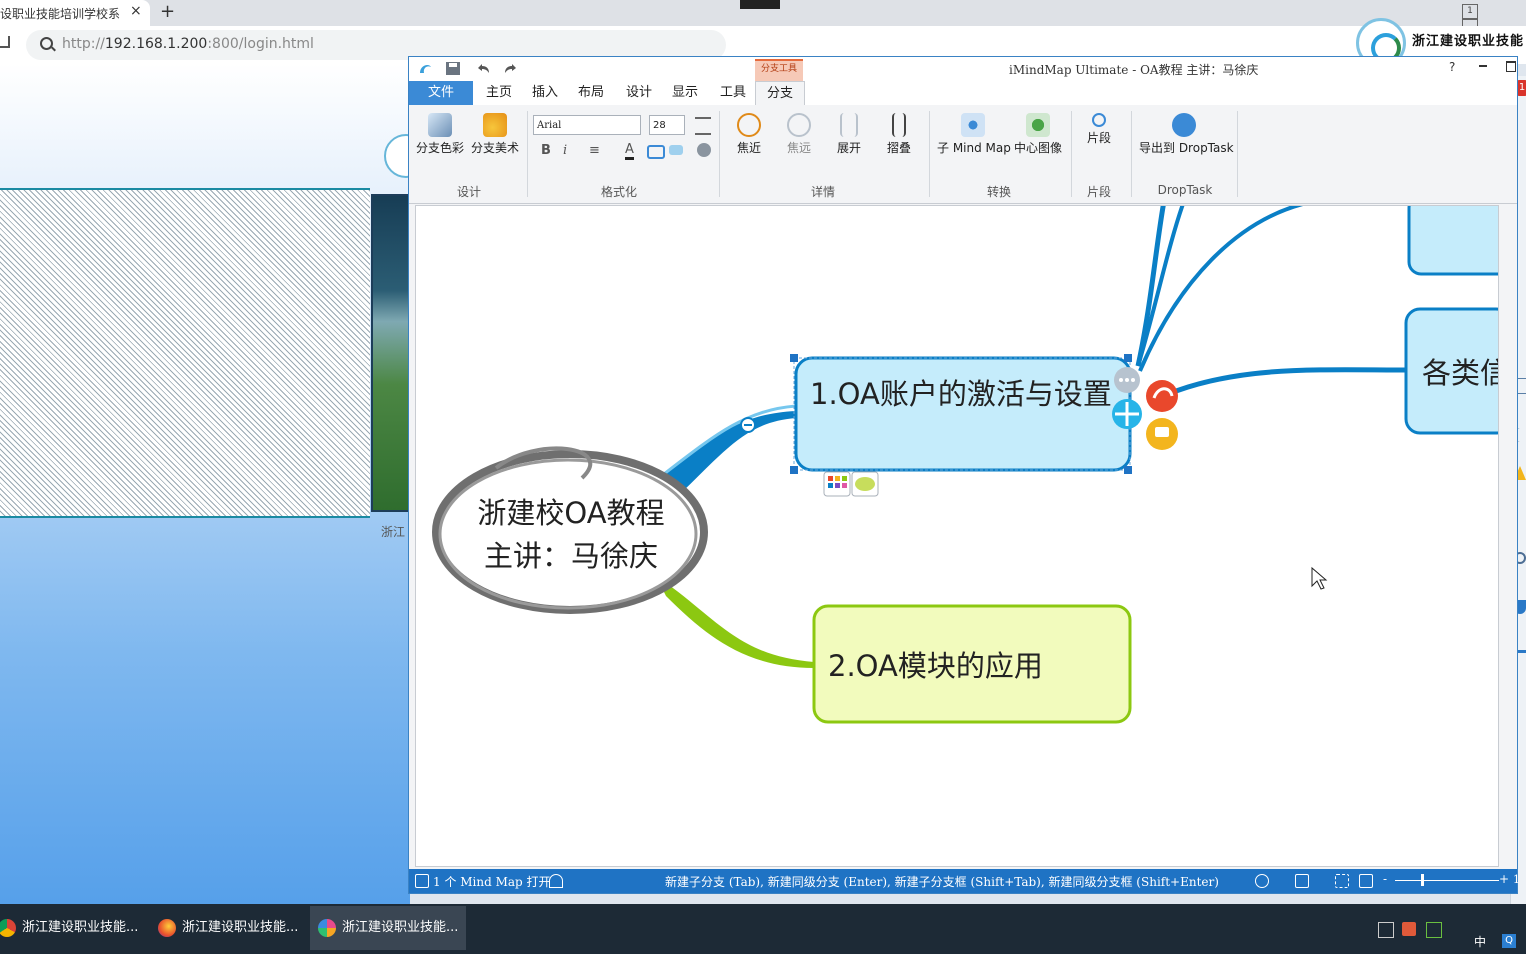 The width and height of the screenshot is (1526, 954). Describe the element at coordinates (639, 93) in the screenshot. I see `tab-design: 设计` at that location.